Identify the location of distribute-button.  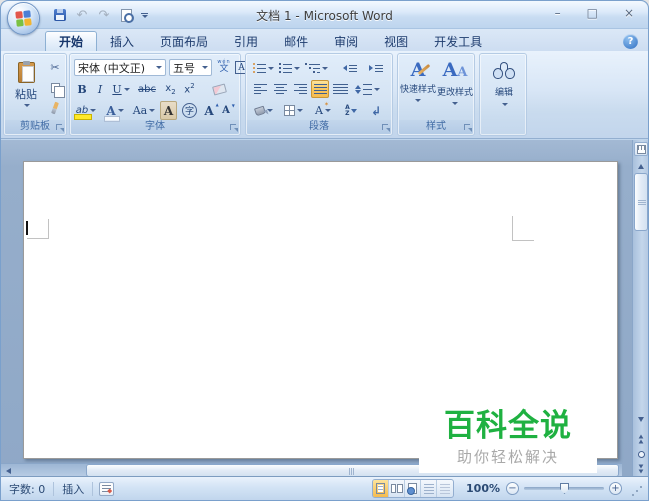
(340, 89).